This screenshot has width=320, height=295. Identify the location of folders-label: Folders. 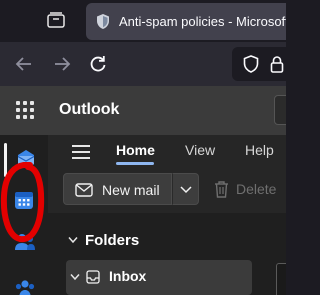
(112, 240).